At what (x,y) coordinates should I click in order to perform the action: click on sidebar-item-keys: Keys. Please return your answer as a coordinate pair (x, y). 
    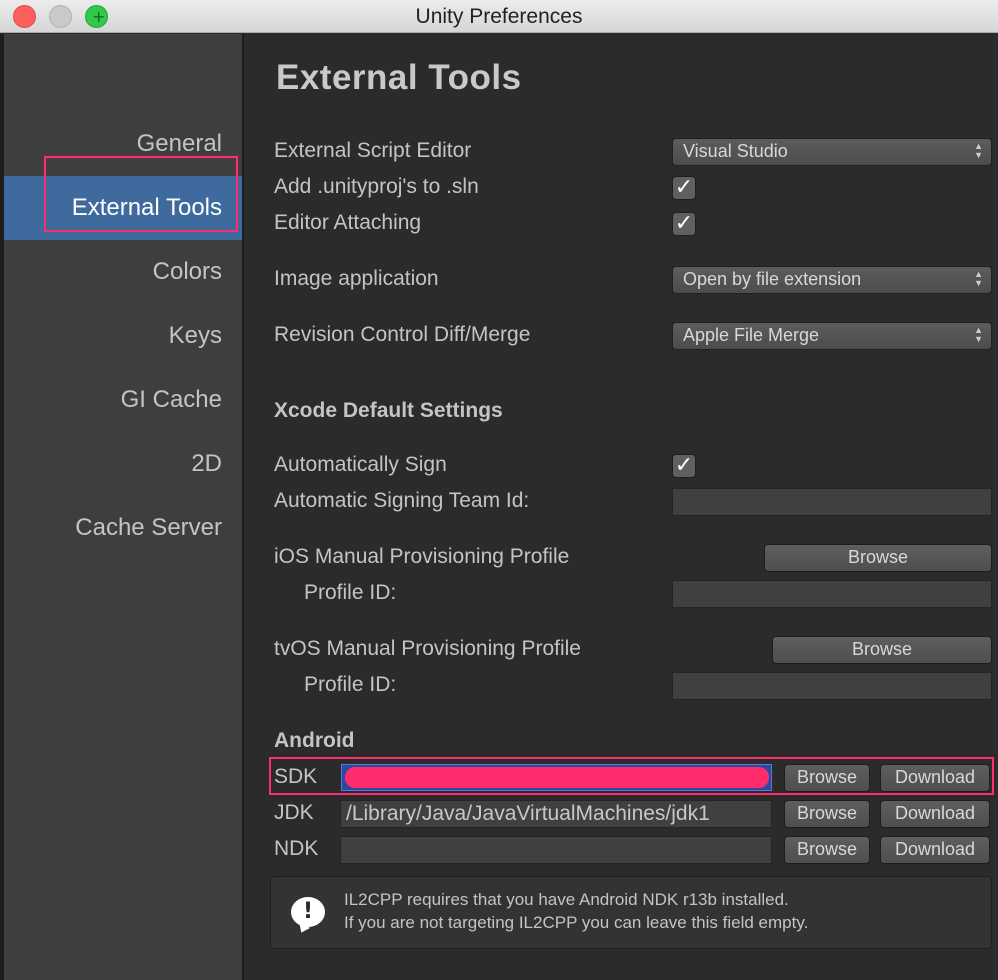
    Looking at the image, I should click on (123, 336).